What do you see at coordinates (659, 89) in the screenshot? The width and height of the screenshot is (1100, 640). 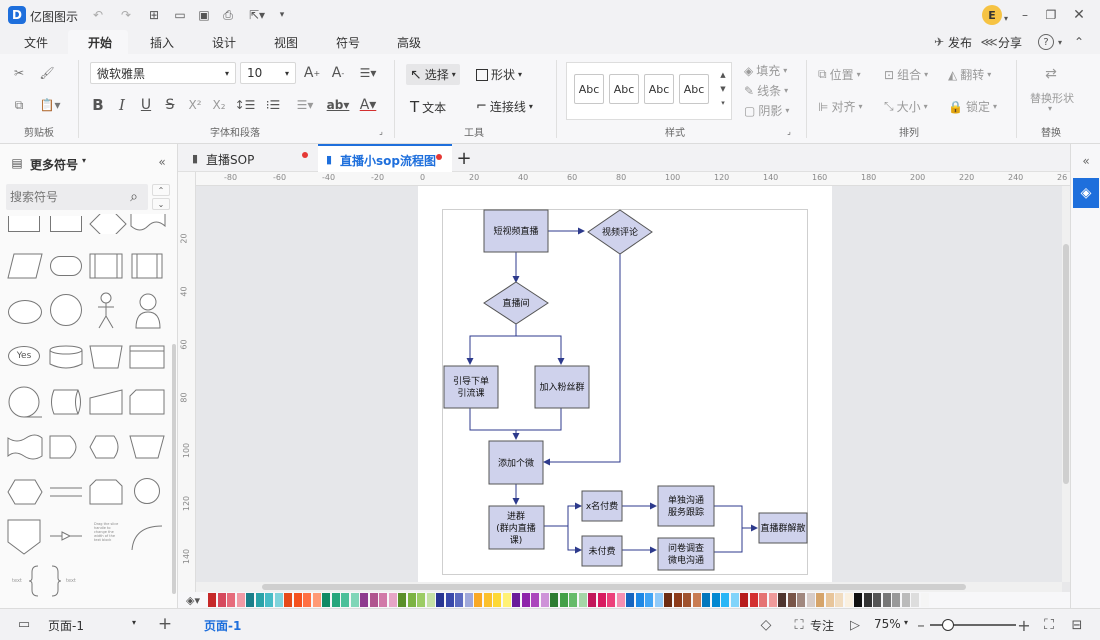 I see `style-sample-3: Abc` at bounding box center [659, 89].